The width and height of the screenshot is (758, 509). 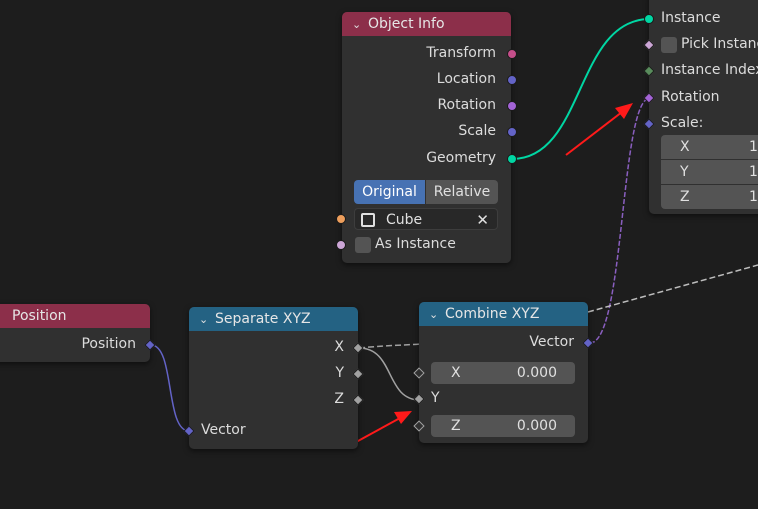 What do you see at coordinates (709, 147) in the screenshot?
I see `scale-x-field: X 1` at bounding box center [709, 147].